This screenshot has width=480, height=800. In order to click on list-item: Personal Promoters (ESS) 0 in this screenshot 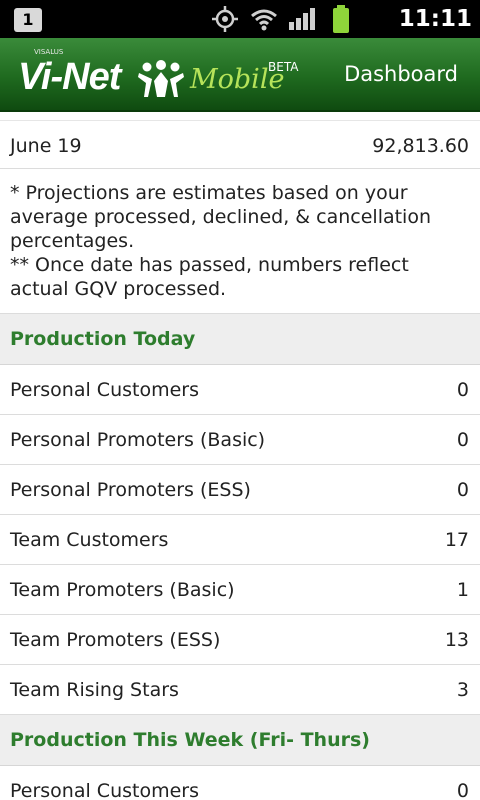, I will do `click(240, 490)`.